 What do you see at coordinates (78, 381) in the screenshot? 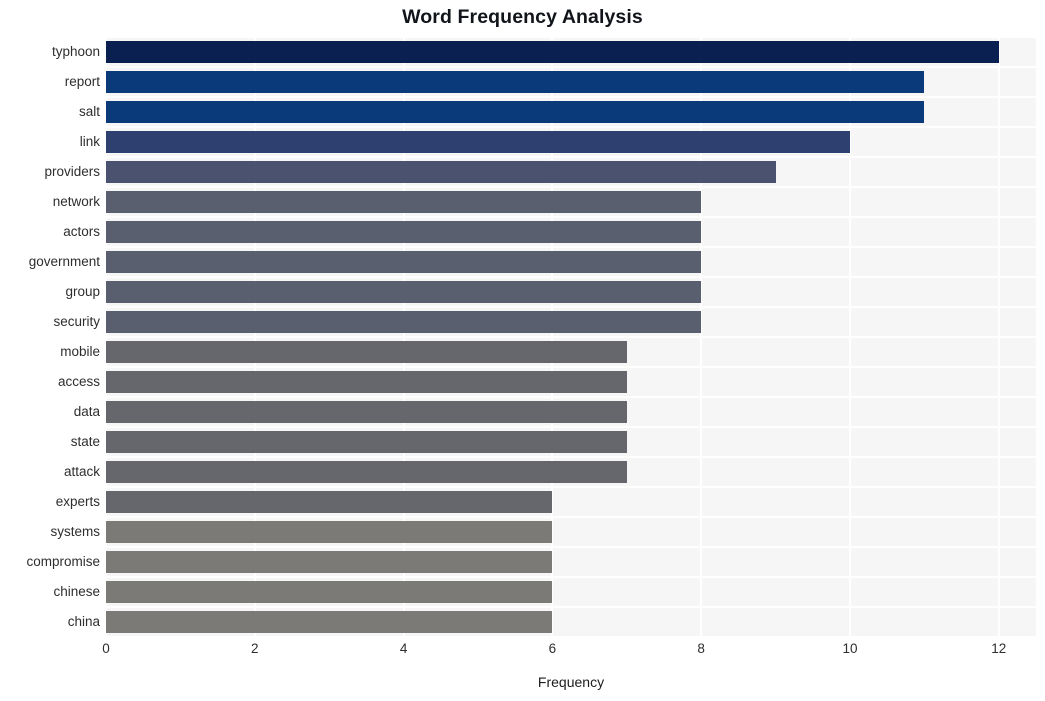
I see `y-tick-label-access: access` at bounding box center [78, 381].